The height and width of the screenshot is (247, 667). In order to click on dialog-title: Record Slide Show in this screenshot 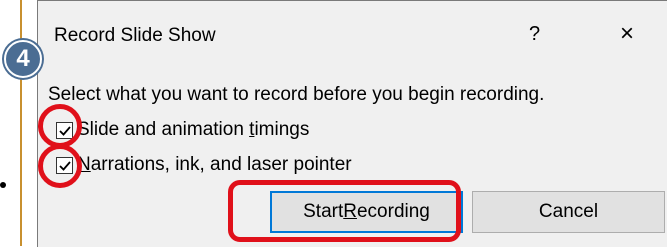, I will do `click(135, 35)`.